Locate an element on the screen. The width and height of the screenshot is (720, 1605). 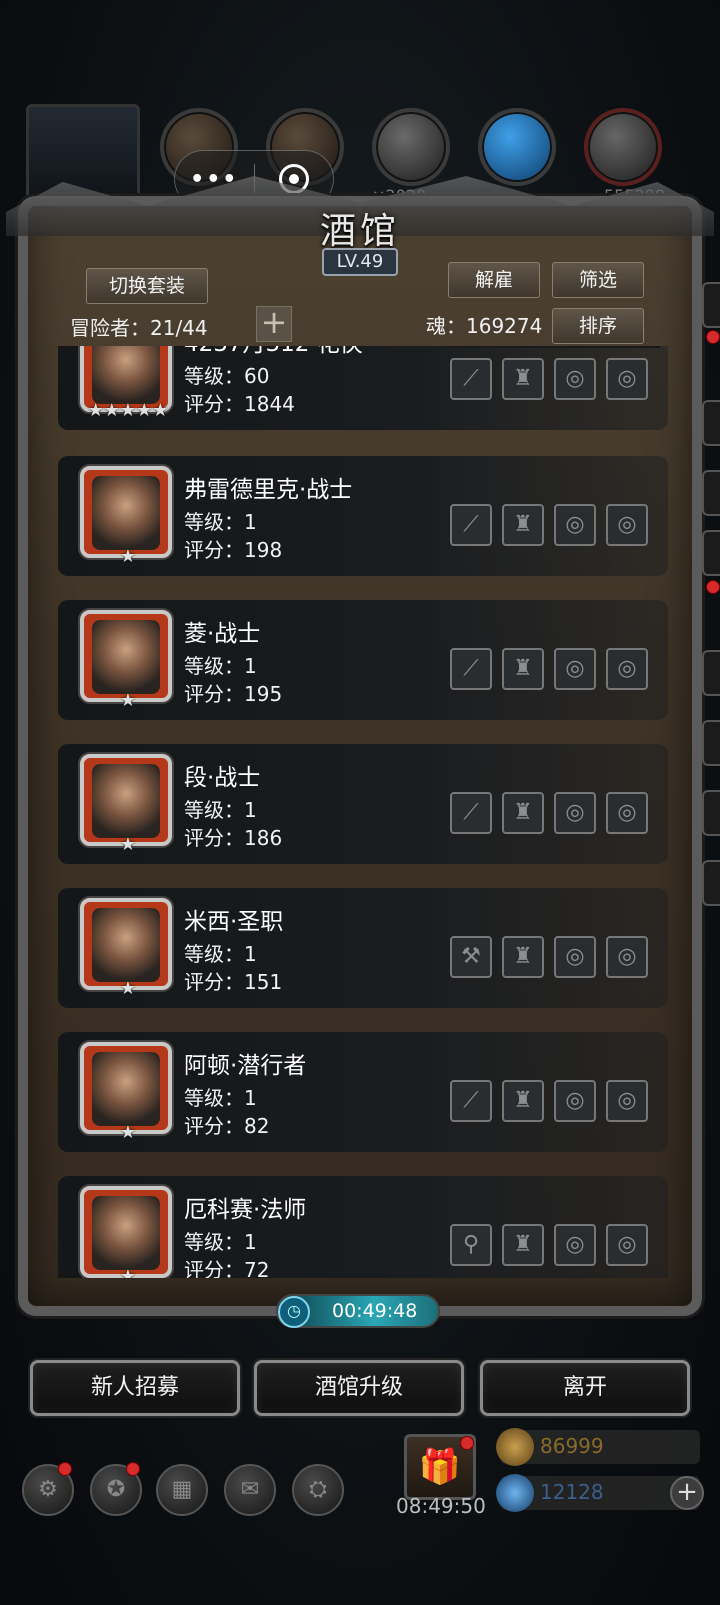
hero-score: 评分：198 is located at coordinates (233, 550).